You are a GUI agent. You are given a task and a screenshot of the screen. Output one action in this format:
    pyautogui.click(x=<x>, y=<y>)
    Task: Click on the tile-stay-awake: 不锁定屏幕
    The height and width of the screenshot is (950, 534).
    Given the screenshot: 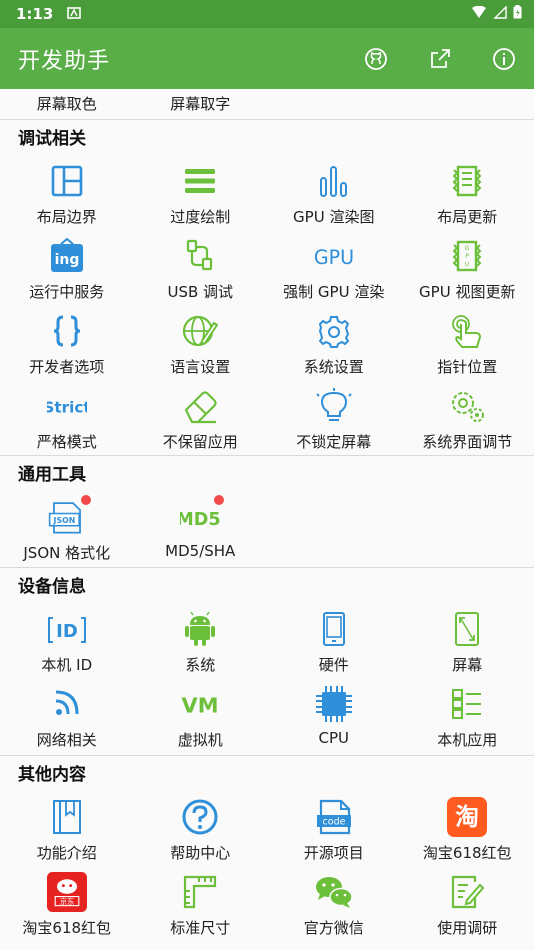 What is the action you would take?
    pyautogui.click(x=334, y=419)
    